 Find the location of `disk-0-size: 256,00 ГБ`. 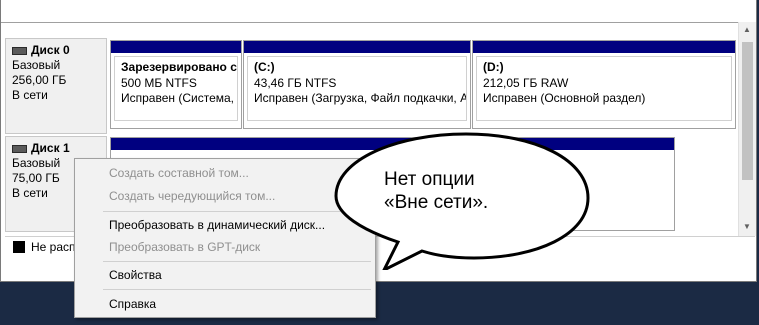

disk-0-size: 256,00 ГБ is located at coordinates (39, 80).